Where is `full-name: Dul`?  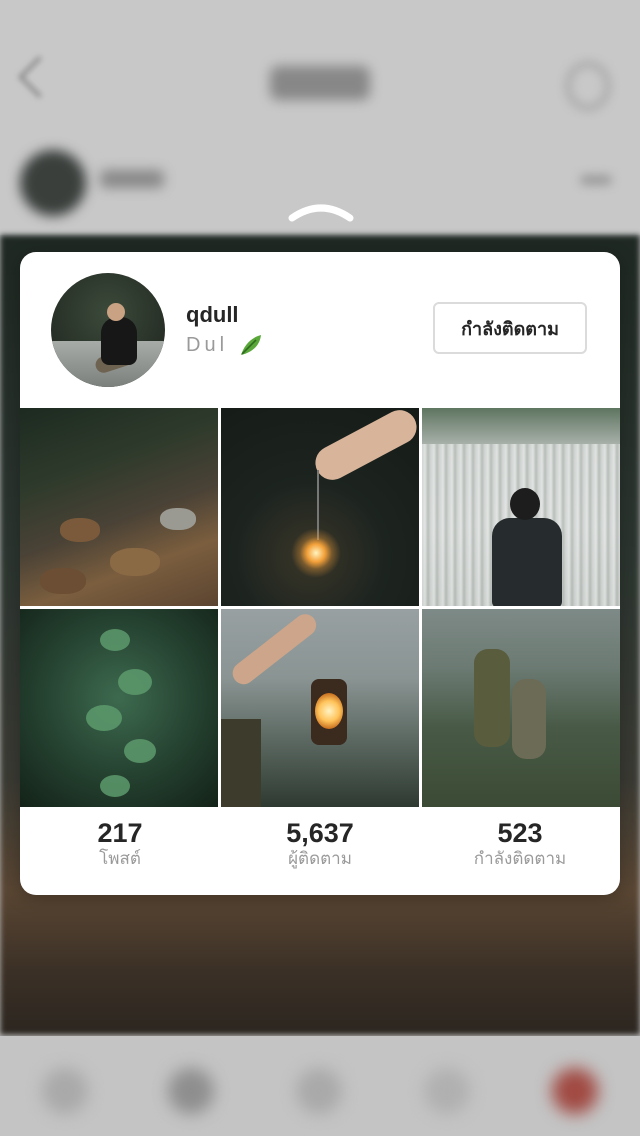
full-name: Dul is located at coordinates (207, 345).